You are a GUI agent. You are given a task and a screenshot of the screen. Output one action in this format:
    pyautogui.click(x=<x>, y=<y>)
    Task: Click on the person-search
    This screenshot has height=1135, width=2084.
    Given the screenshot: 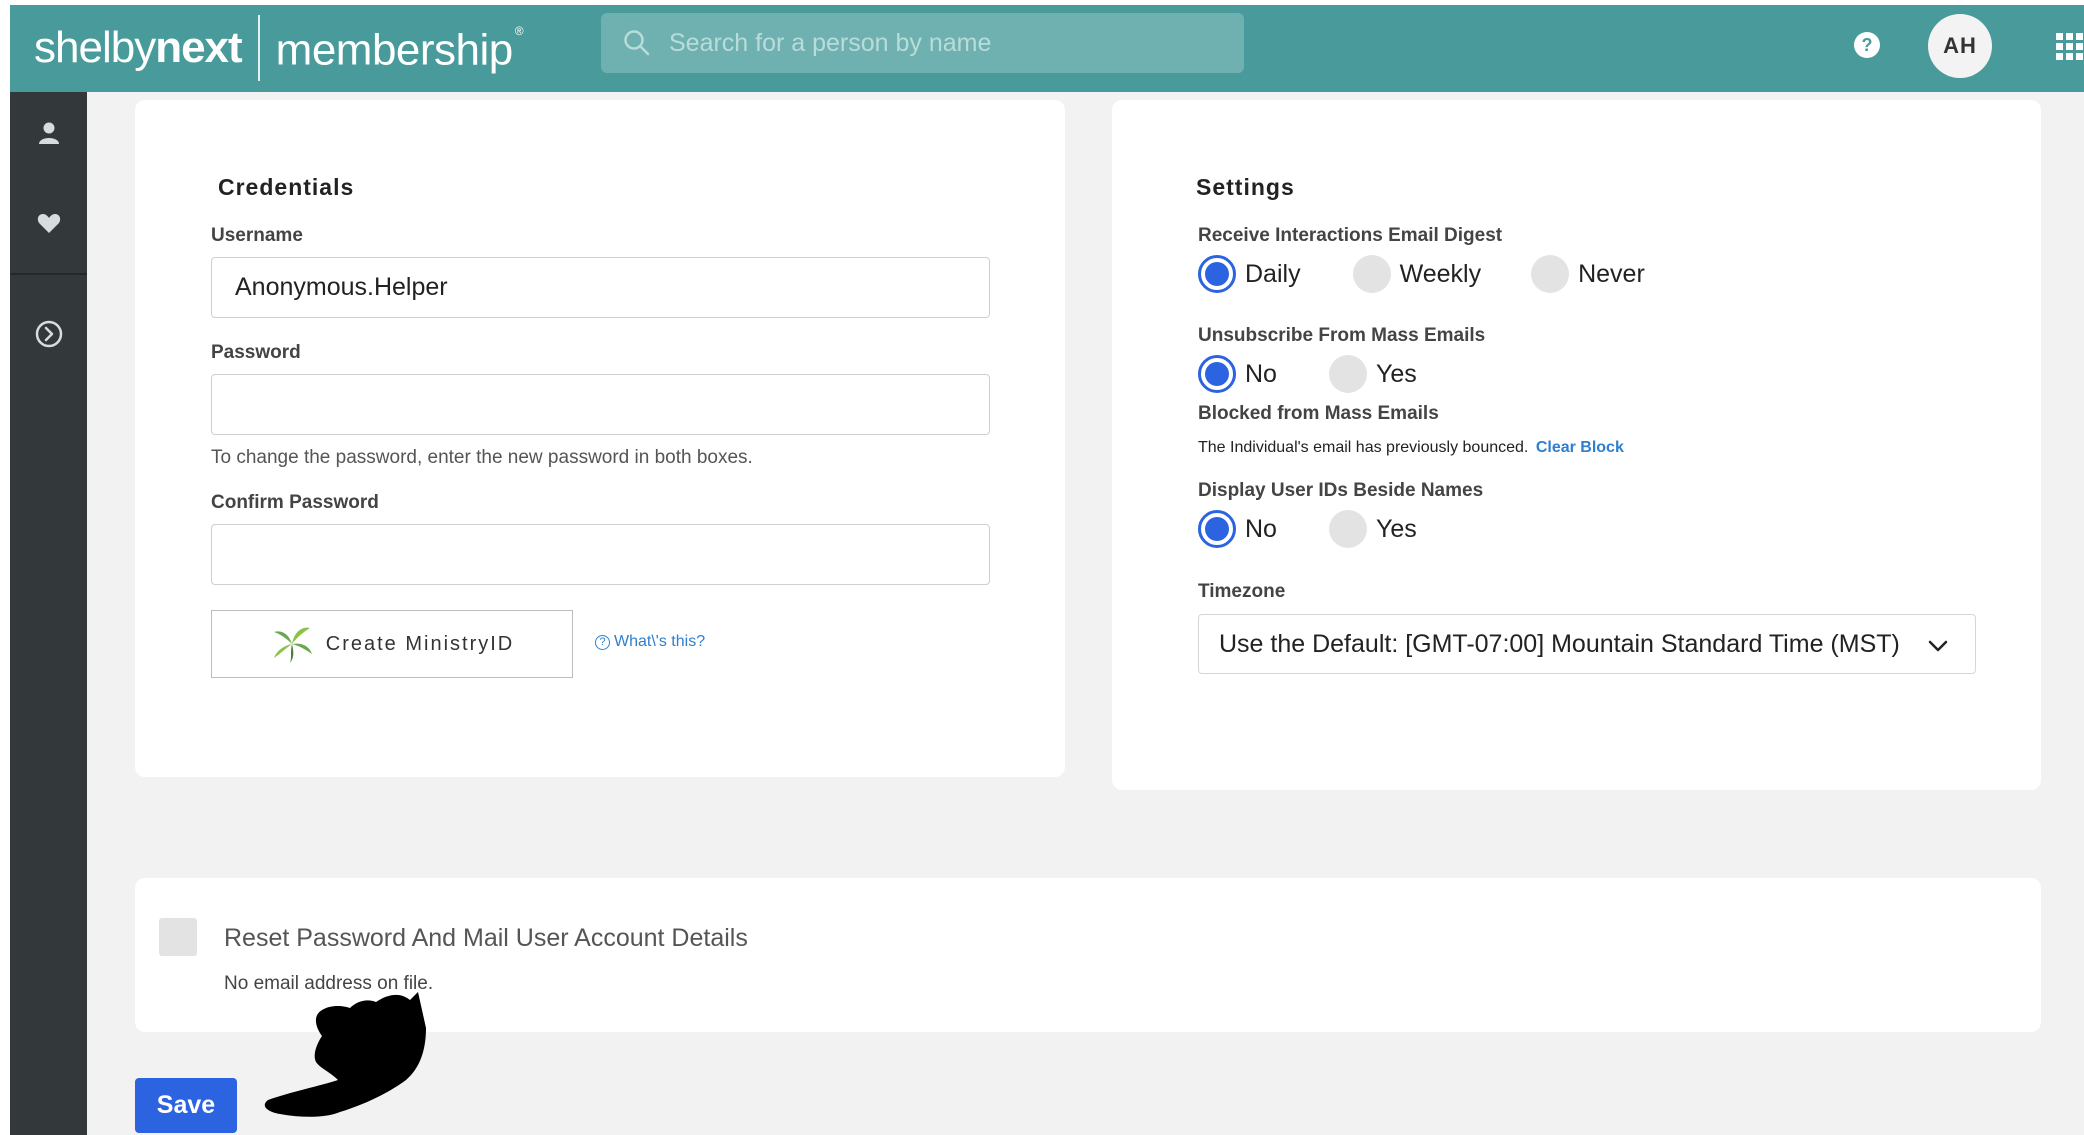 What is the action you would take?
    pyautogui.click(x=922, y=43)
    